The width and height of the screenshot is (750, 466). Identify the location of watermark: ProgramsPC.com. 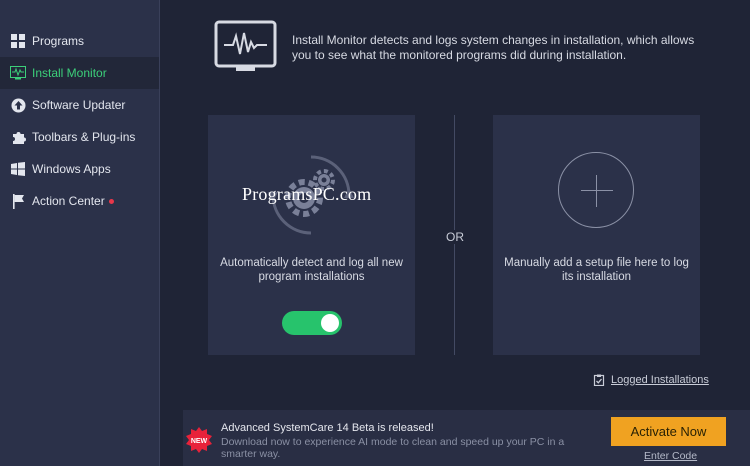
(307, 194).